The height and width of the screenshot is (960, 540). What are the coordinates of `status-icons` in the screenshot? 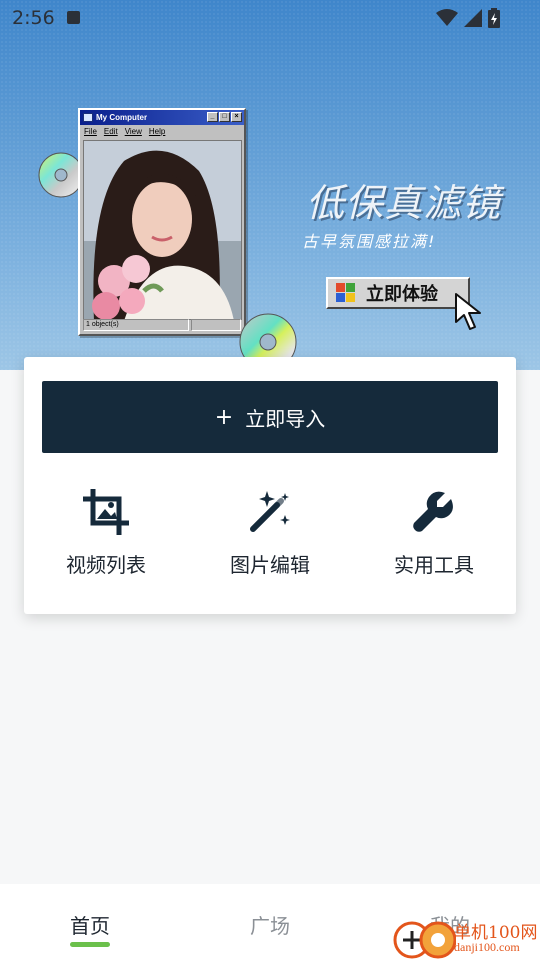 It's located at (468, 18).